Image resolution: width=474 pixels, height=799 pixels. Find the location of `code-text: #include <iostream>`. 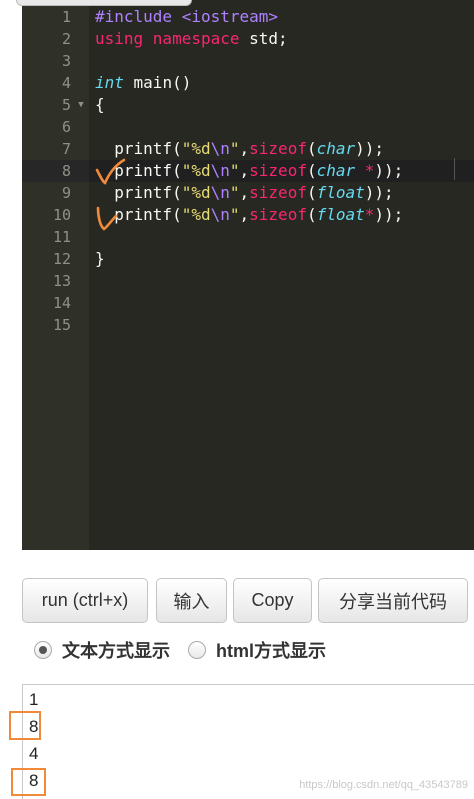

code-text: #include <iostream> is located at coordinates (186, 17).